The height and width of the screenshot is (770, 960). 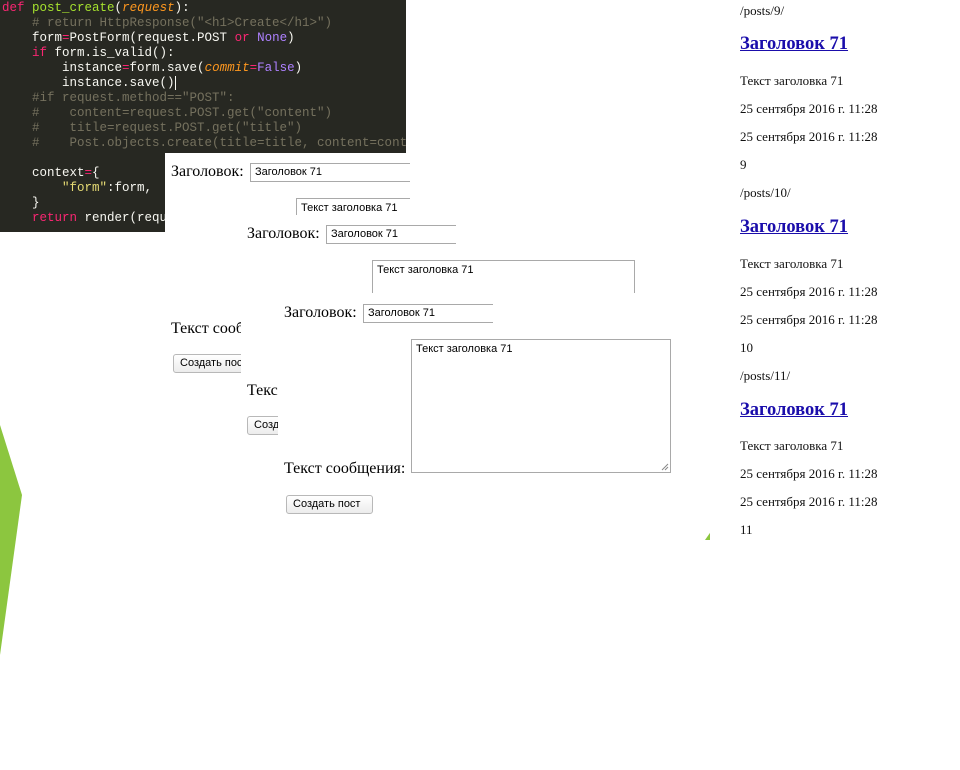 What do you see at coordinates (11, 540) in the screenshot?
I see `left-green-triangle` at bounding box center [11, 540].